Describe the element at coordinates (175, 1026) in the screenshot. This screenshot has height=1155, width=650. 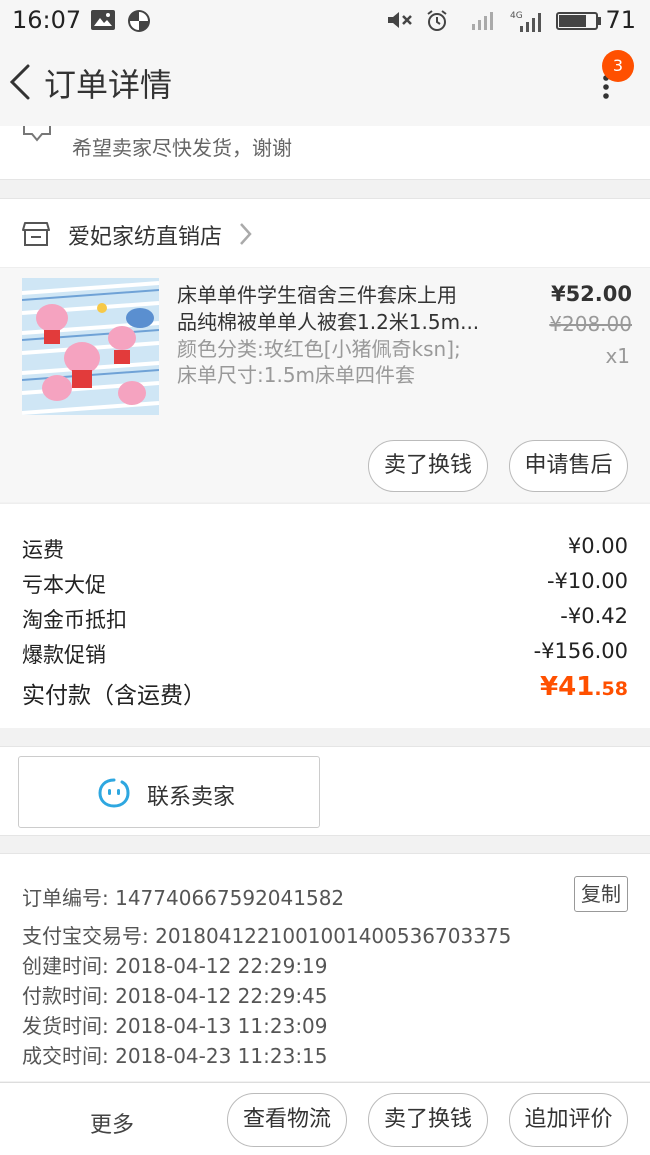
I see `shipped-time: 发货时间: 2018-04-13 11:23:09` at that location.